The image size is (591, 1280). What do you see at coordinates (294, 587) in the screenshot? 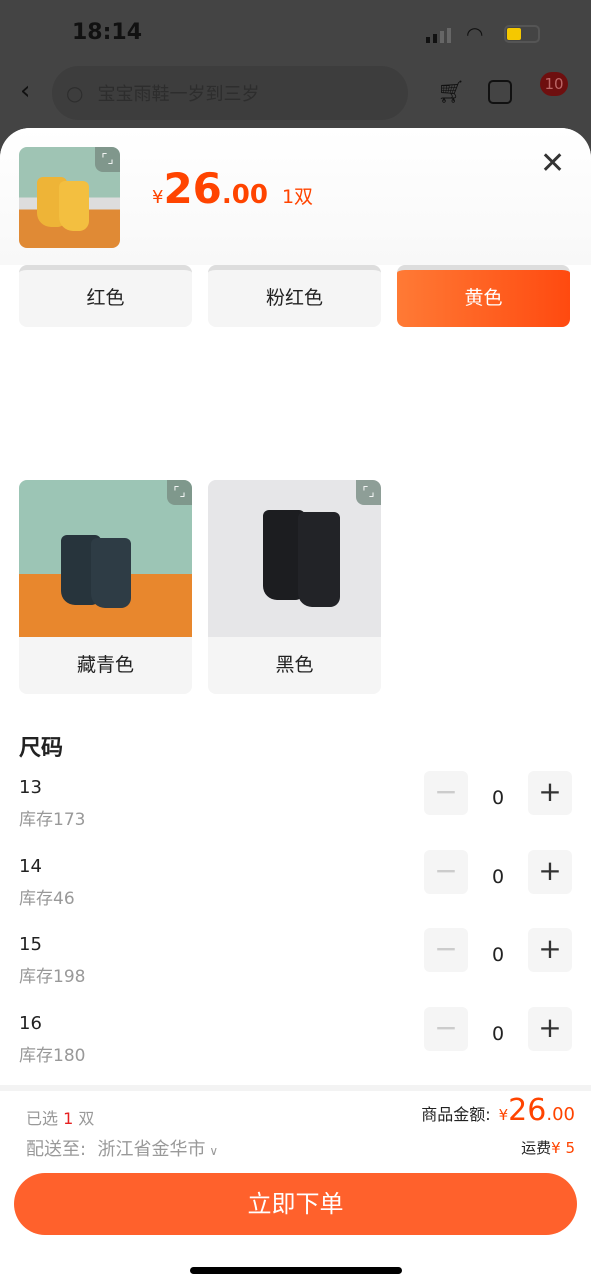
I see `color-option-black: ⌜⌟ 黑色` at bounding box center [294, 587].